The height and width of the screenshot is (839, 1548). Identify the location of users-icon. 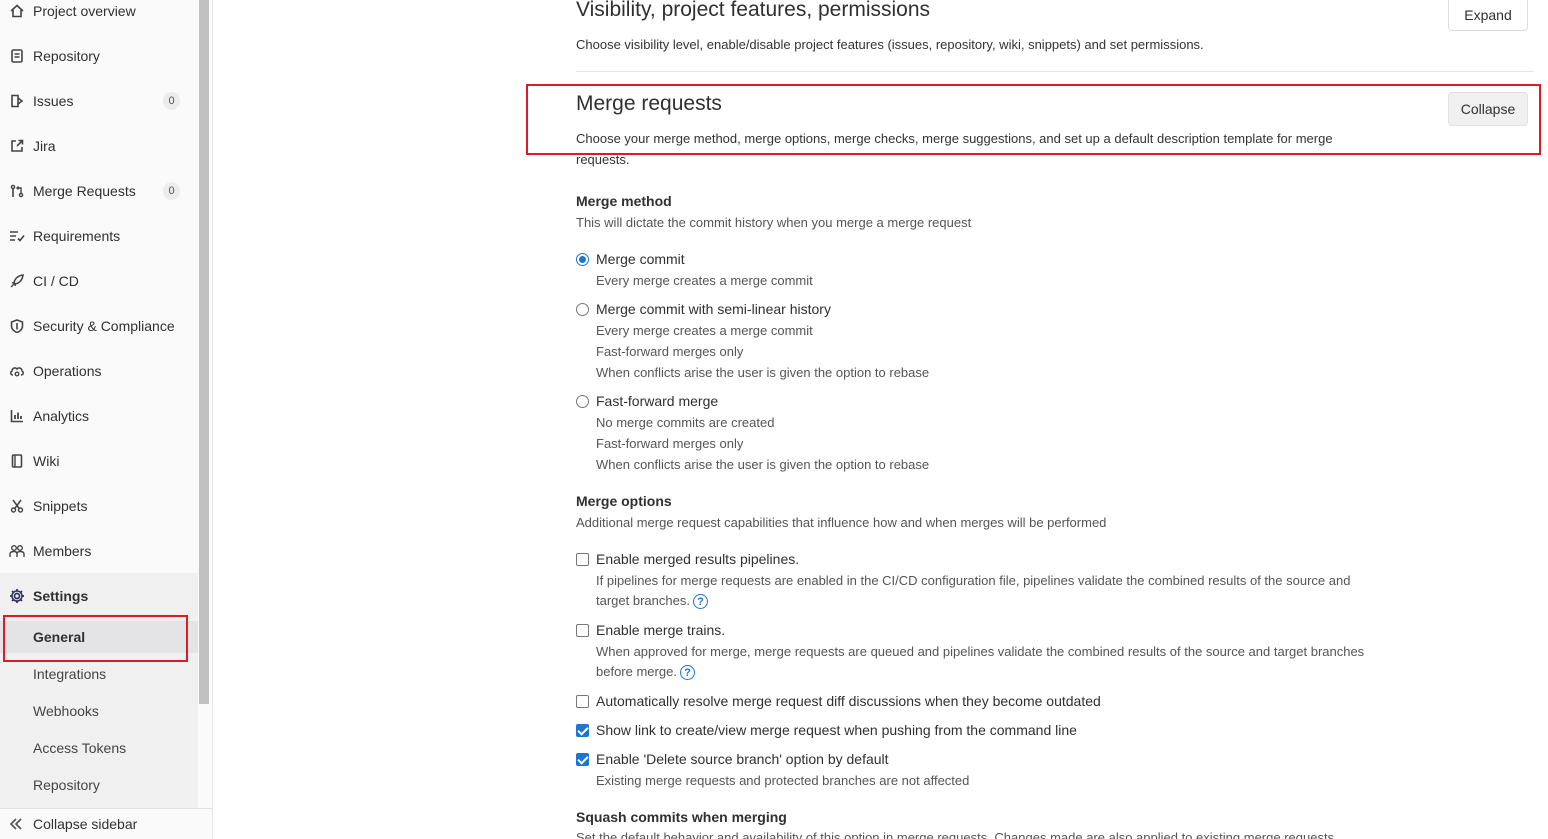
(17, 551).